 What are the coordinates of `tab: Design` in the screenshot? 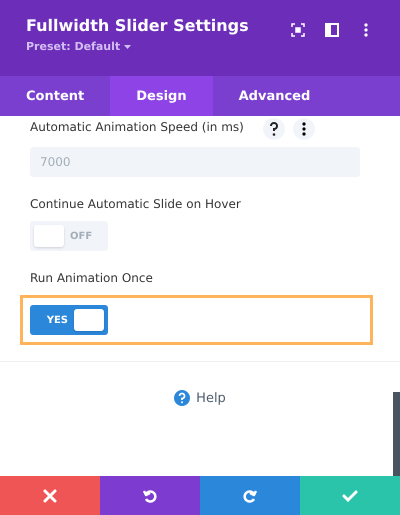 It's located at (161, 96).